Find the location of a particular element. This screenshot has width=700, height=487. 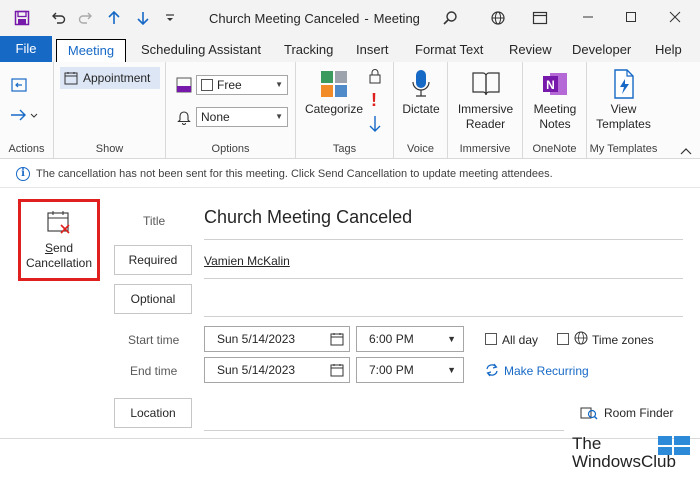

dictate-button: Dictate is located at coordinates (421, 92).